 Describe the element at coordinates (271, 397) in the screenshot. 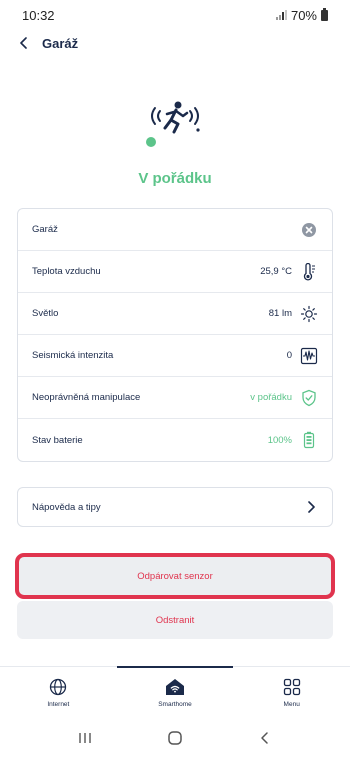

I see `detail-value: v pořádku` at that location.